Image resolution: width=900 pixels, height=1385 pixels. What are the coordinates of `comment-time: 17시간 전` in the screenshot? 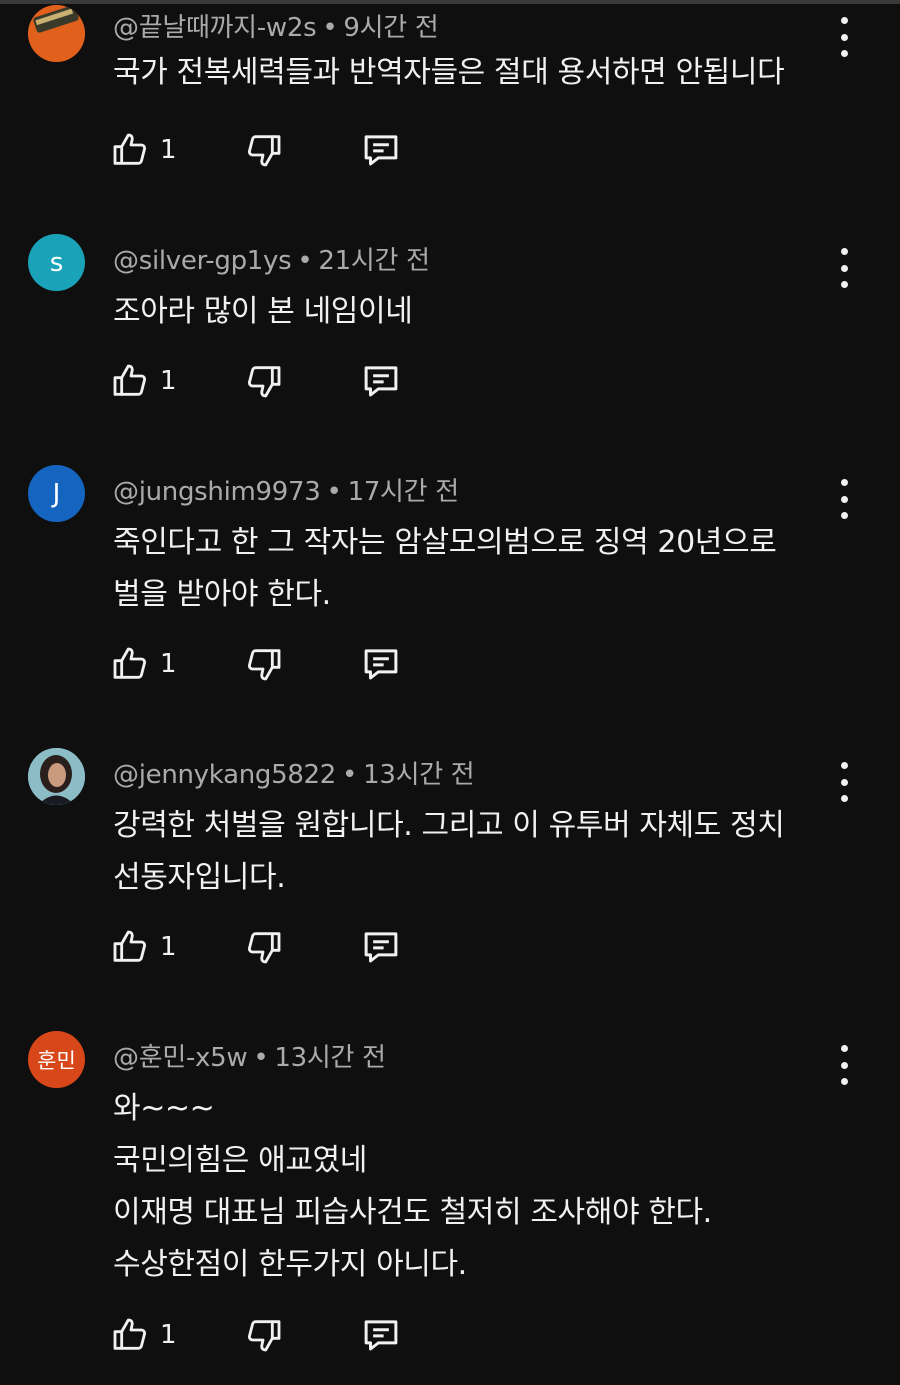 It's located at (403, 492).